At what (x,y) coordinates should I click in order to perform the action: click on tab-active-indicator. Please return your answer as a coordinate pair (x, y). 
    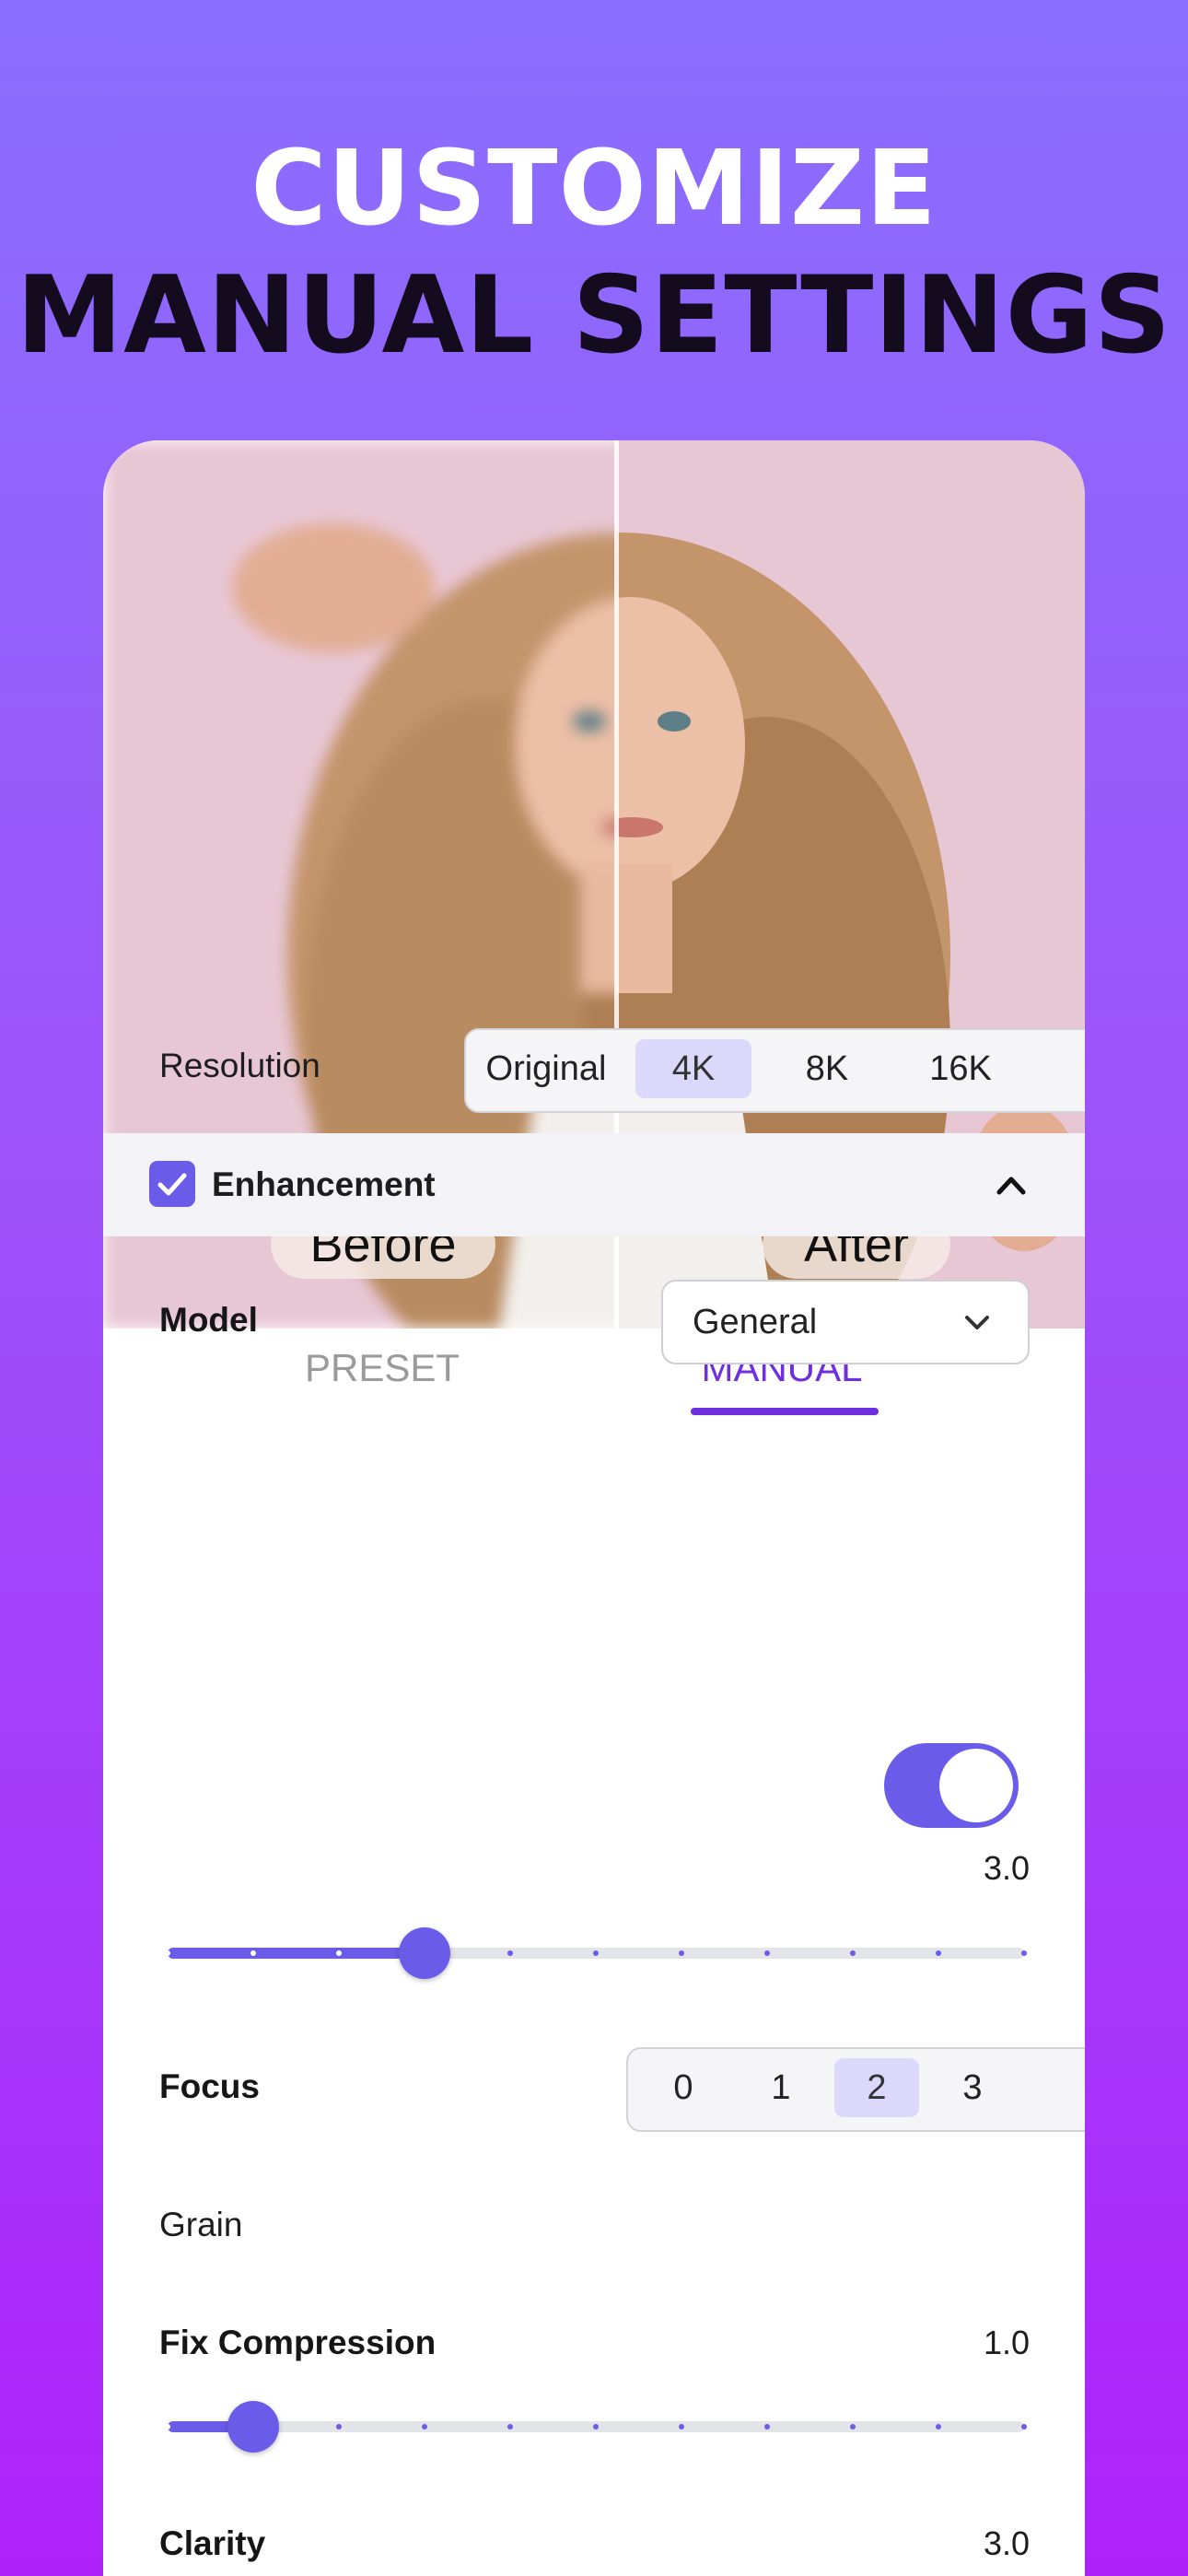
    Looking at the image, I should click on (785, 1411).